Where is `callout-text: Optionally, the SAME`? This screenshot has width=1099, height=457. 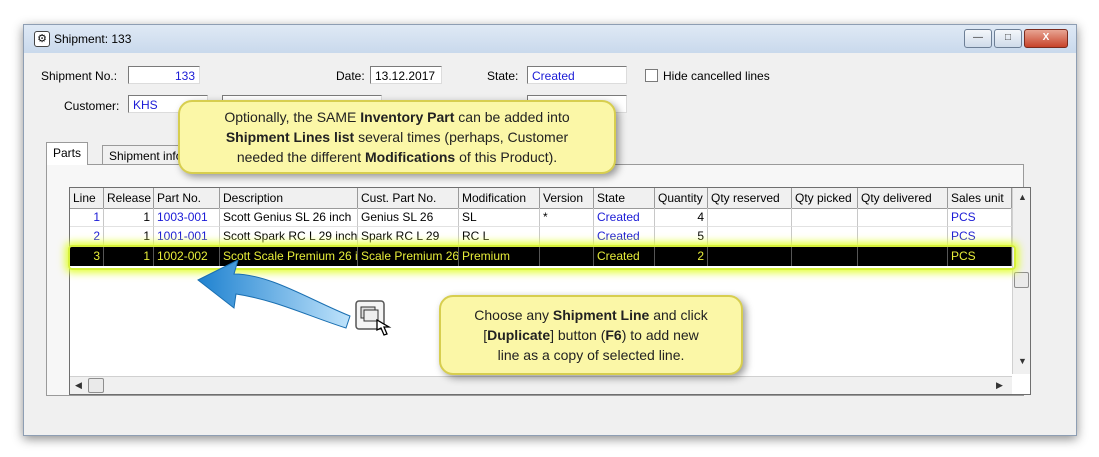
callout-text: Optionally, the SAME is located at coordinates (292, 117).